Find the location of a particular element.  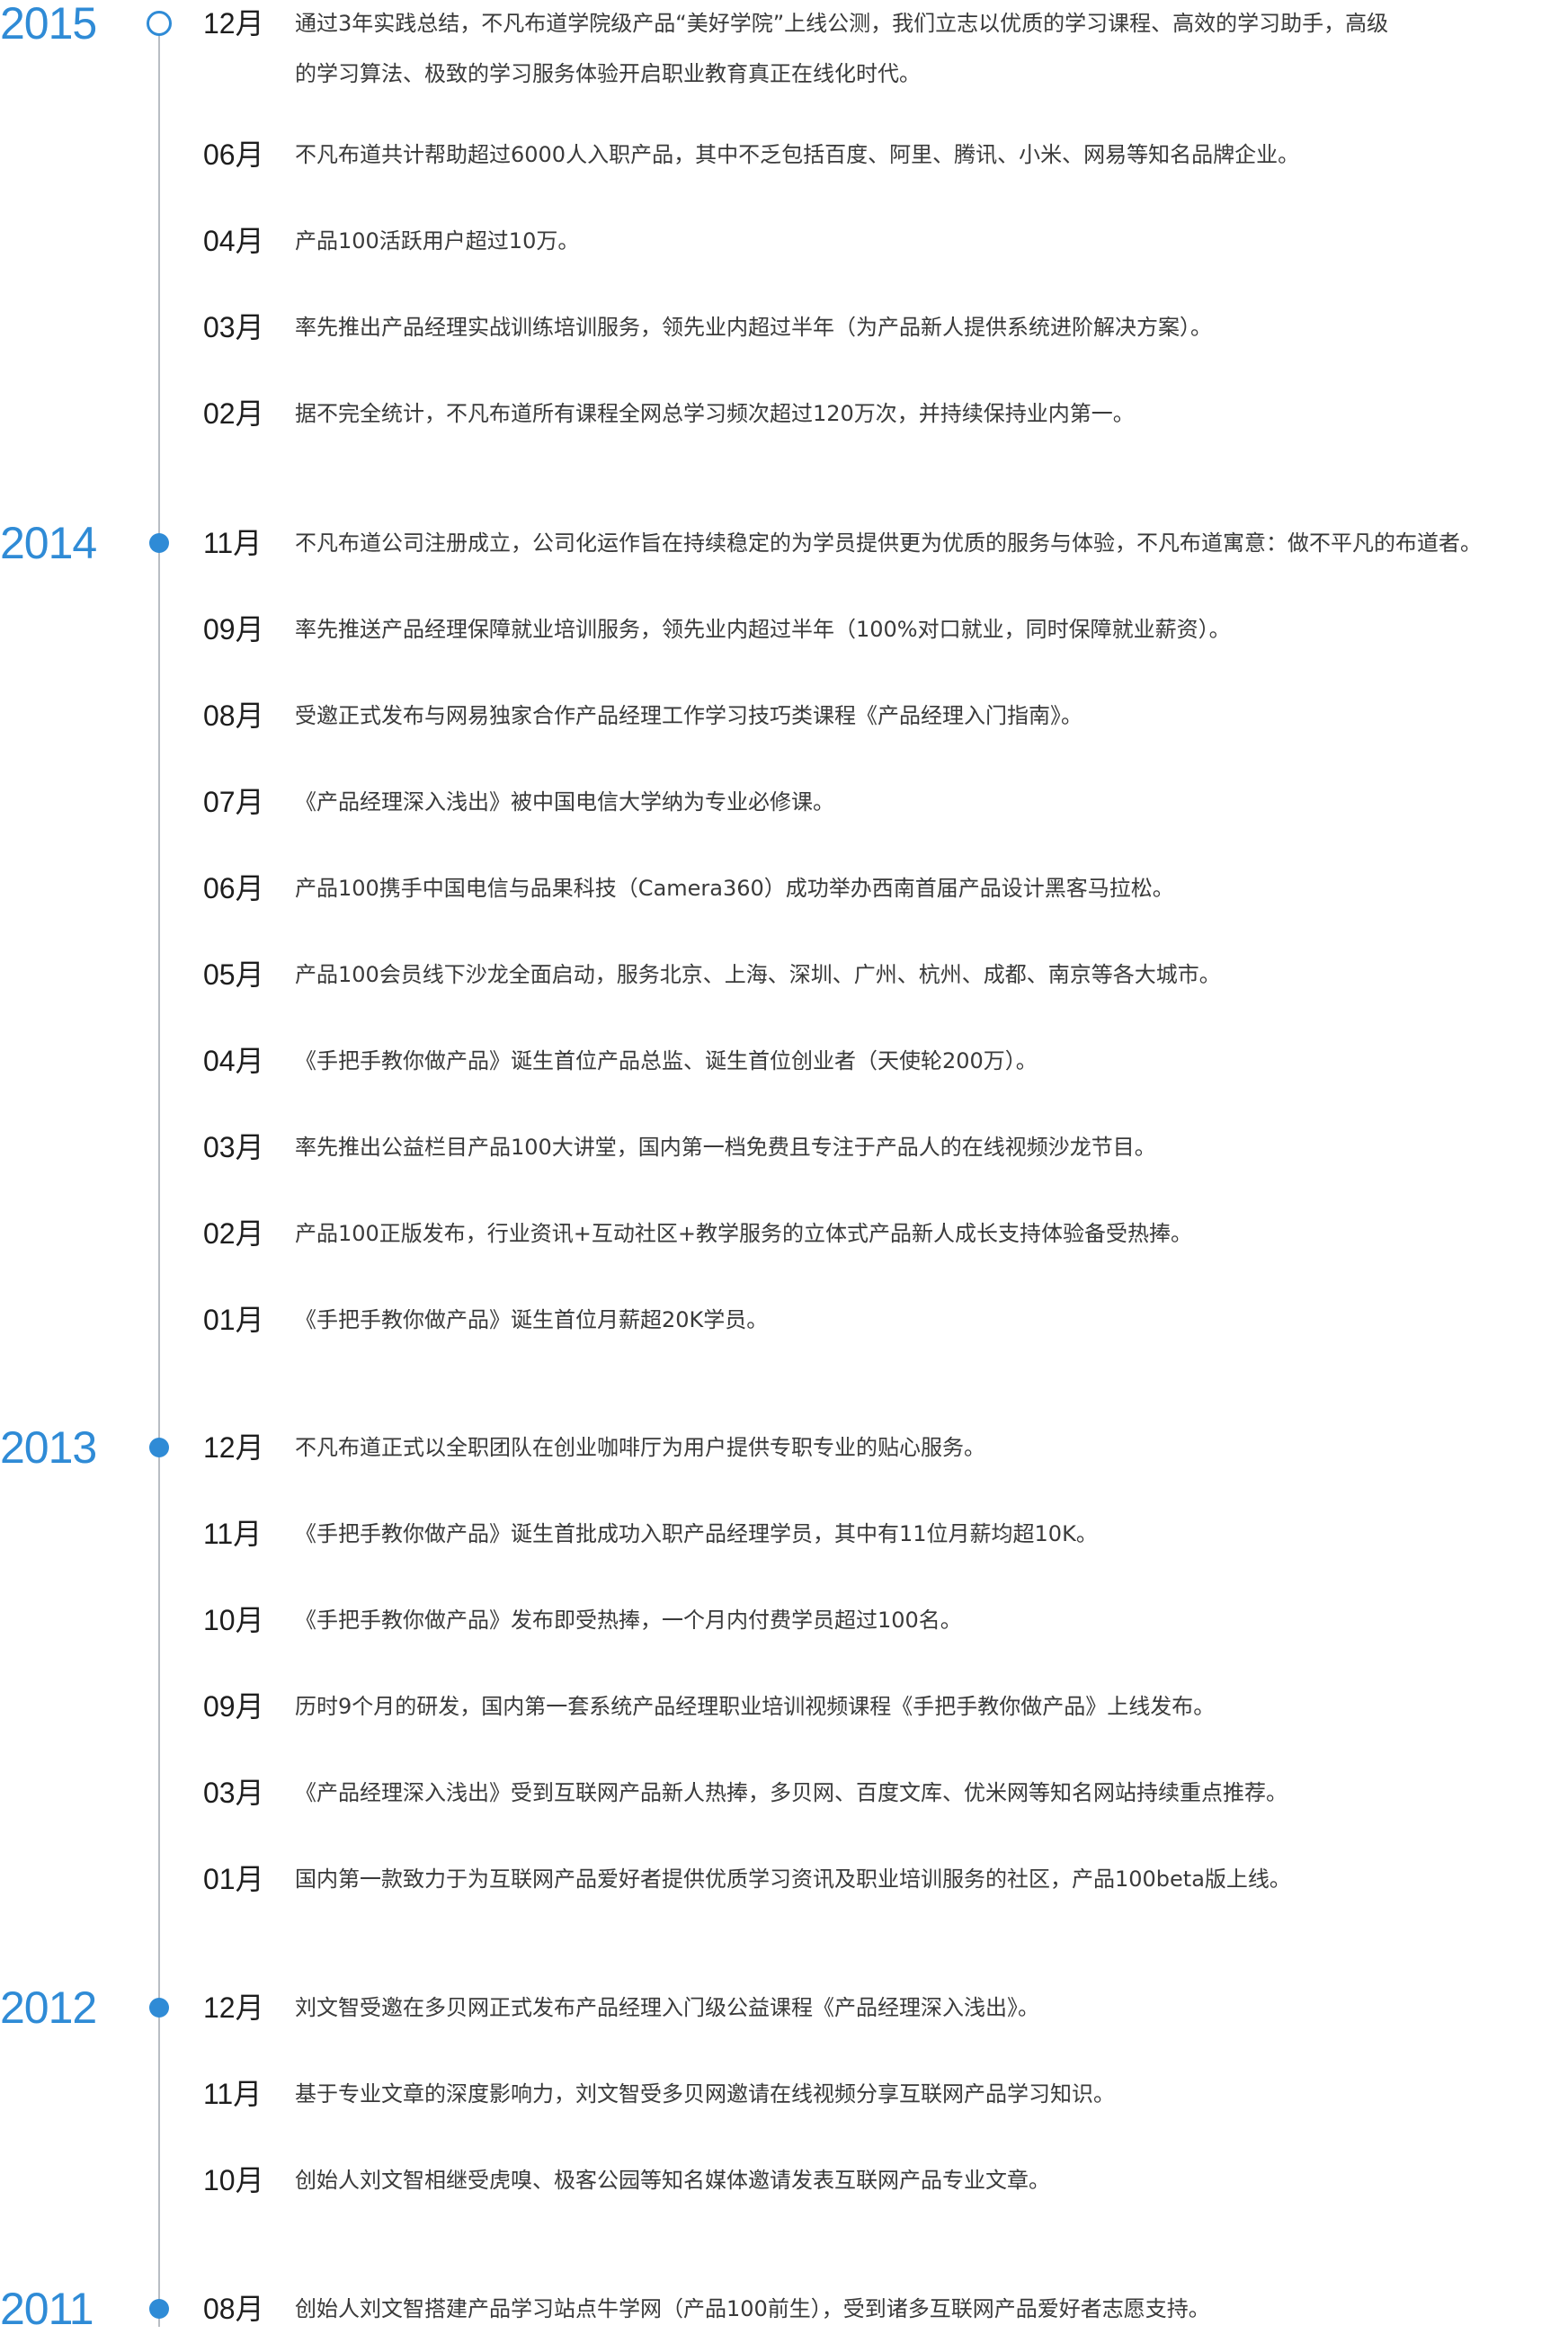

event-description: 受邀正式发布与网易独家合作产品经理工作学习技巧类课程《产品经理入门指南》。 is located at coordinates (688, 715).